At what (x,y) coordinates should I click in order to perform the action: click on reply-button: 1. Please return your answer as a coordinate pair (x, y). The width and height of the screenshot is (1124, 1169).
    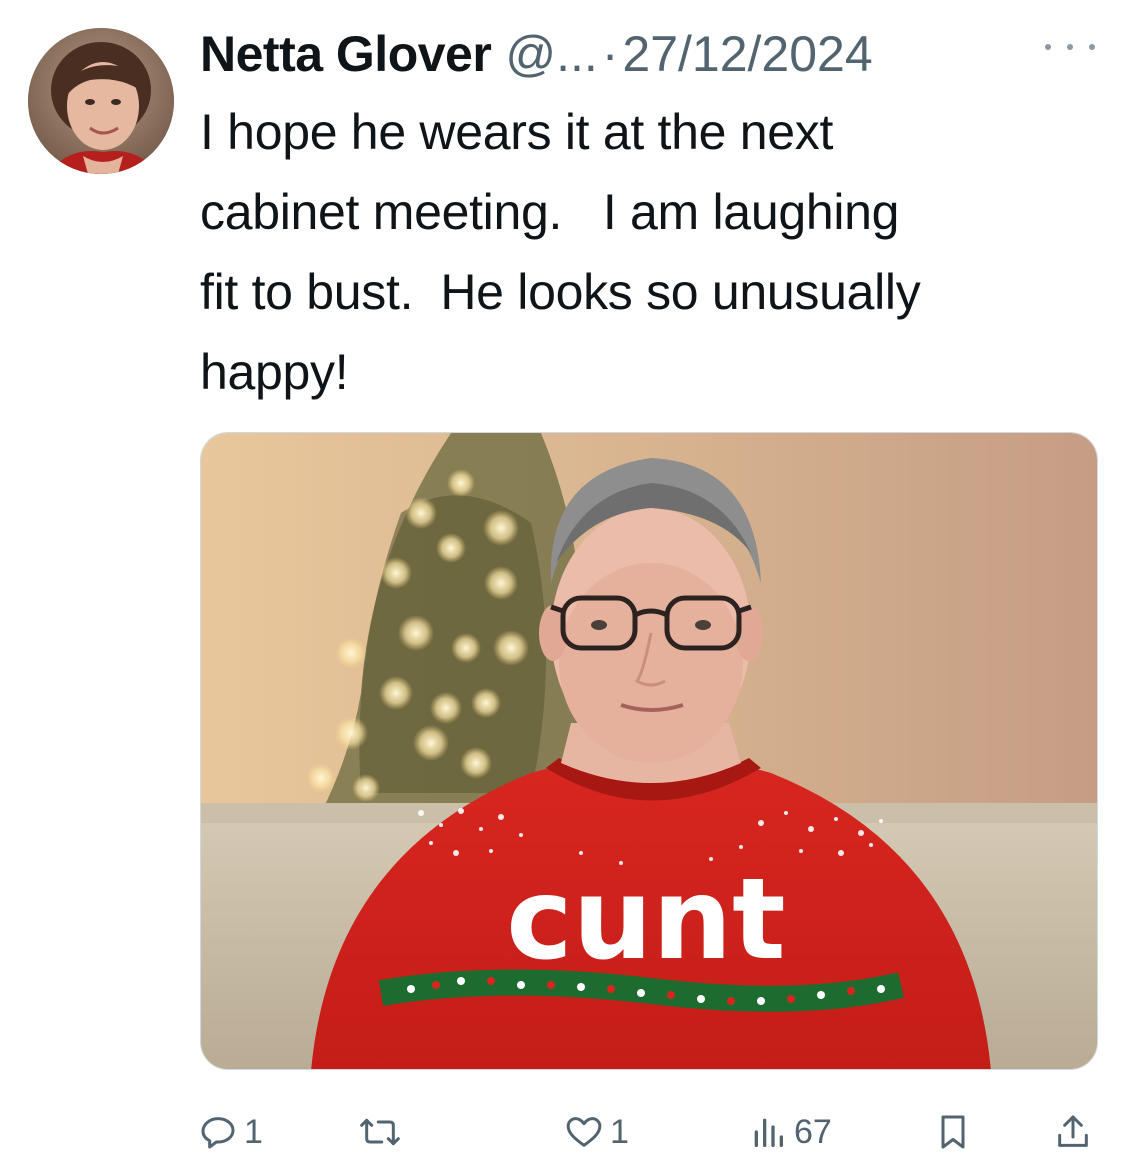
    Looking at the image, I should click on (230, 1132).